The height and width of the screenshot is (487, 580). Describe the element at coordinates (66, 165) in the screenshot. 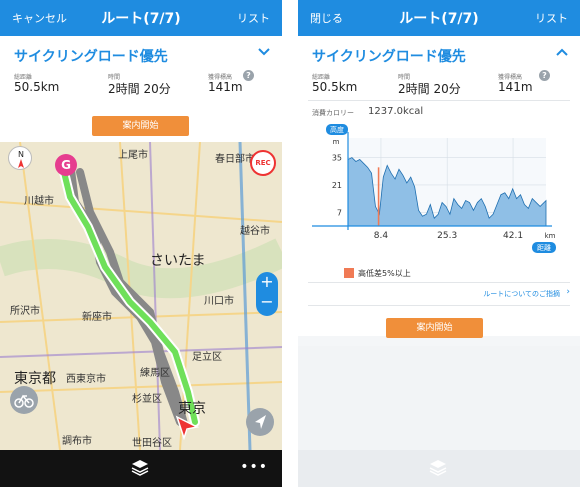

I see `goal-marker: G` at that location.